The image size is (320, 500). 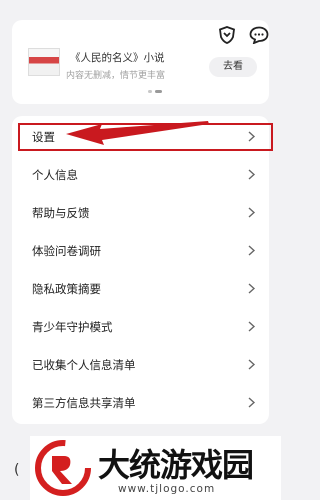 What do you see at coordinates (63, 468) in the screenshot?
I see `site-logo-icon` at bounding box center [63, 468].